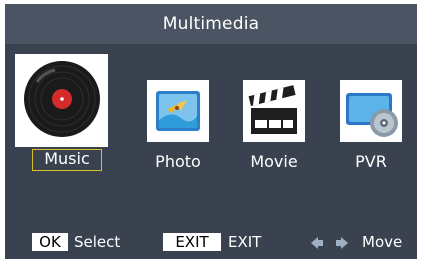 Image resolution: width=422 pixels, height=264 pixels. I want to click on menu-item-pvr, so click(371, 111).